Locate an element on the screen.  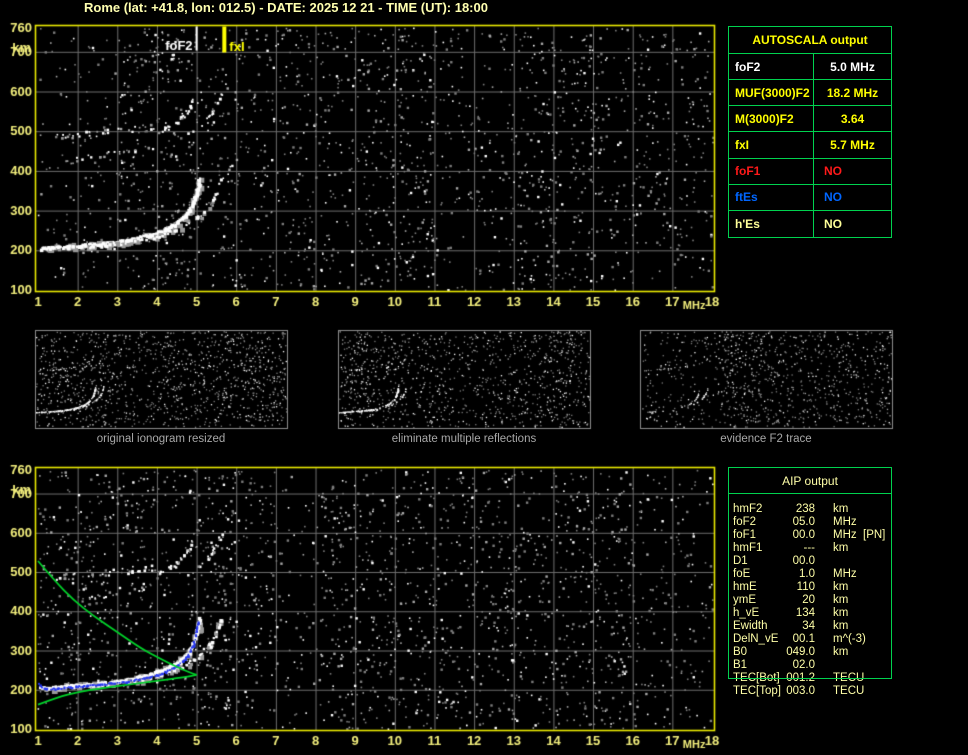
autoscala-row-label: foF2 is located at coordinates (771, 67).